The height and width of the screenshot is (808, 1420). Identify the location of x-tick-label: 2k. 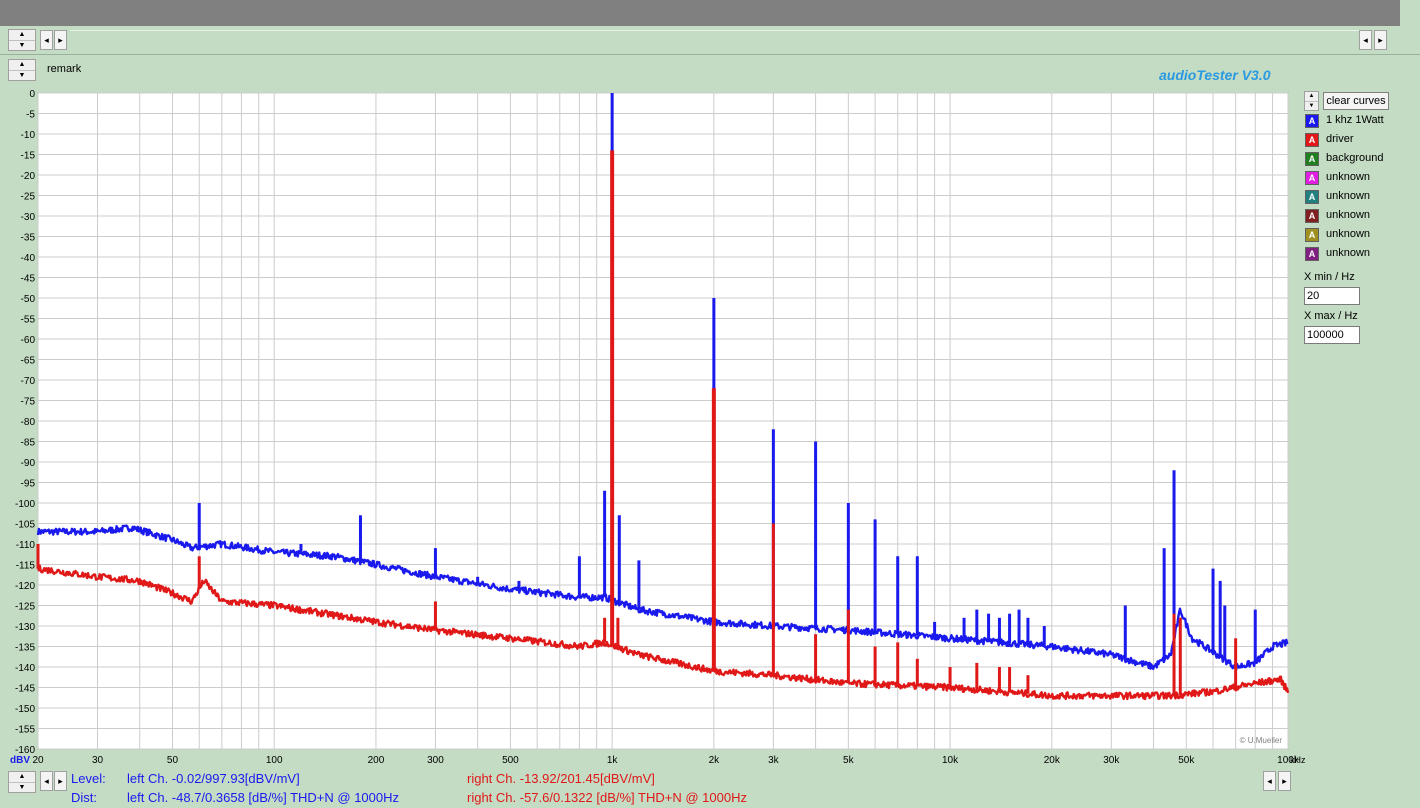
(715, 760).